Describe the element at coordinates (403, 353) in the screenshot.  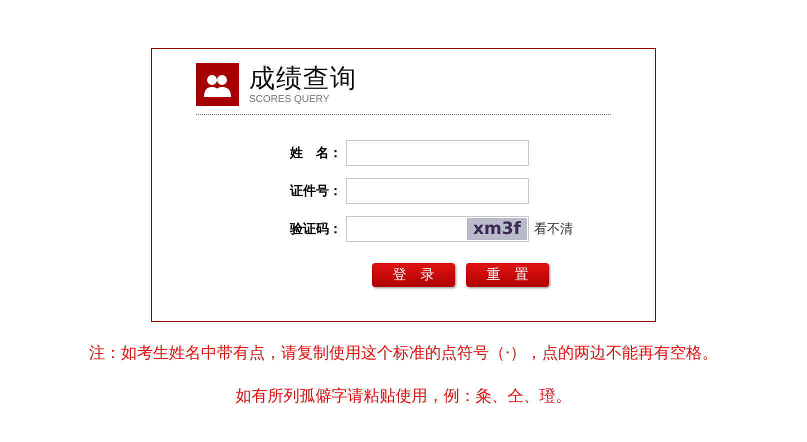
I see `note-text: 注：如考生姓名中带有点，请复制使用这个标准的点符号（·），点的两边不能再有空格。` at that location.